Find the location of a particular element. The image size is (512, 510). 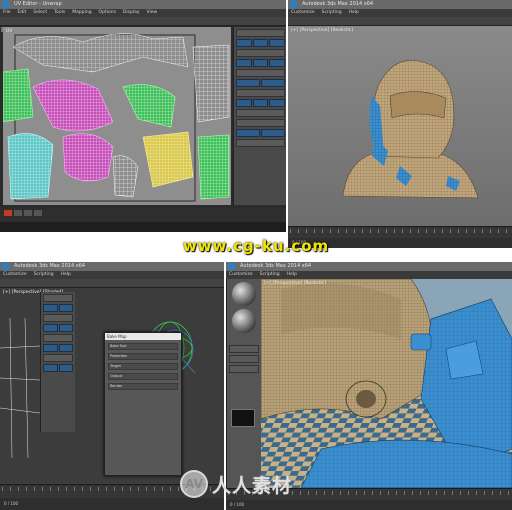

dialog-row: Output is located at coordinates (143, 376).